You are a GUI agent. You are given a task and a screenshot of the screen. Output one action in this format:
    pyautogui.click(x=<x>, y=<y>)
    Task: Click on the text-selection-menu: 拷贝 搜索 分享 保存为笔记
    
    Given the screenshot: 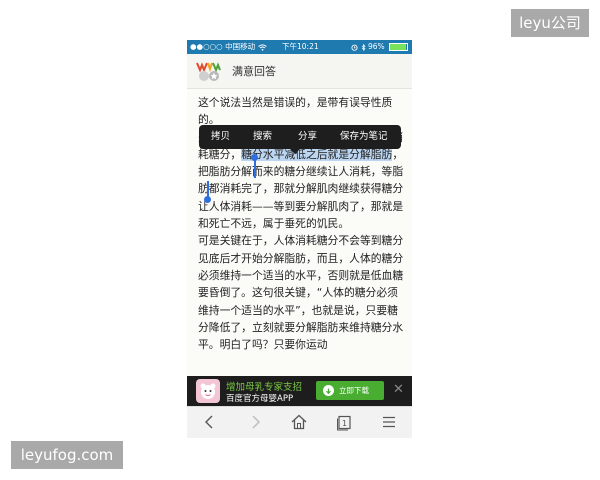 What is the action you would take?
    pyautogui.click(x=300, y=137)
    